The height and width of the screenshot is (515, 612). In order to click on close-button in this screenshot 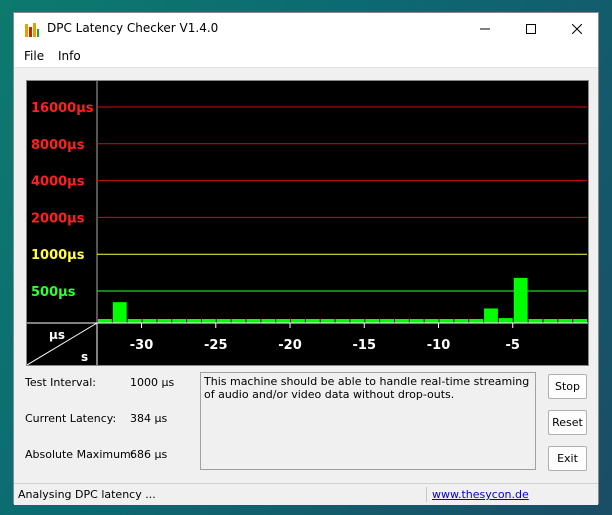, I will do `click(577, 29)`.